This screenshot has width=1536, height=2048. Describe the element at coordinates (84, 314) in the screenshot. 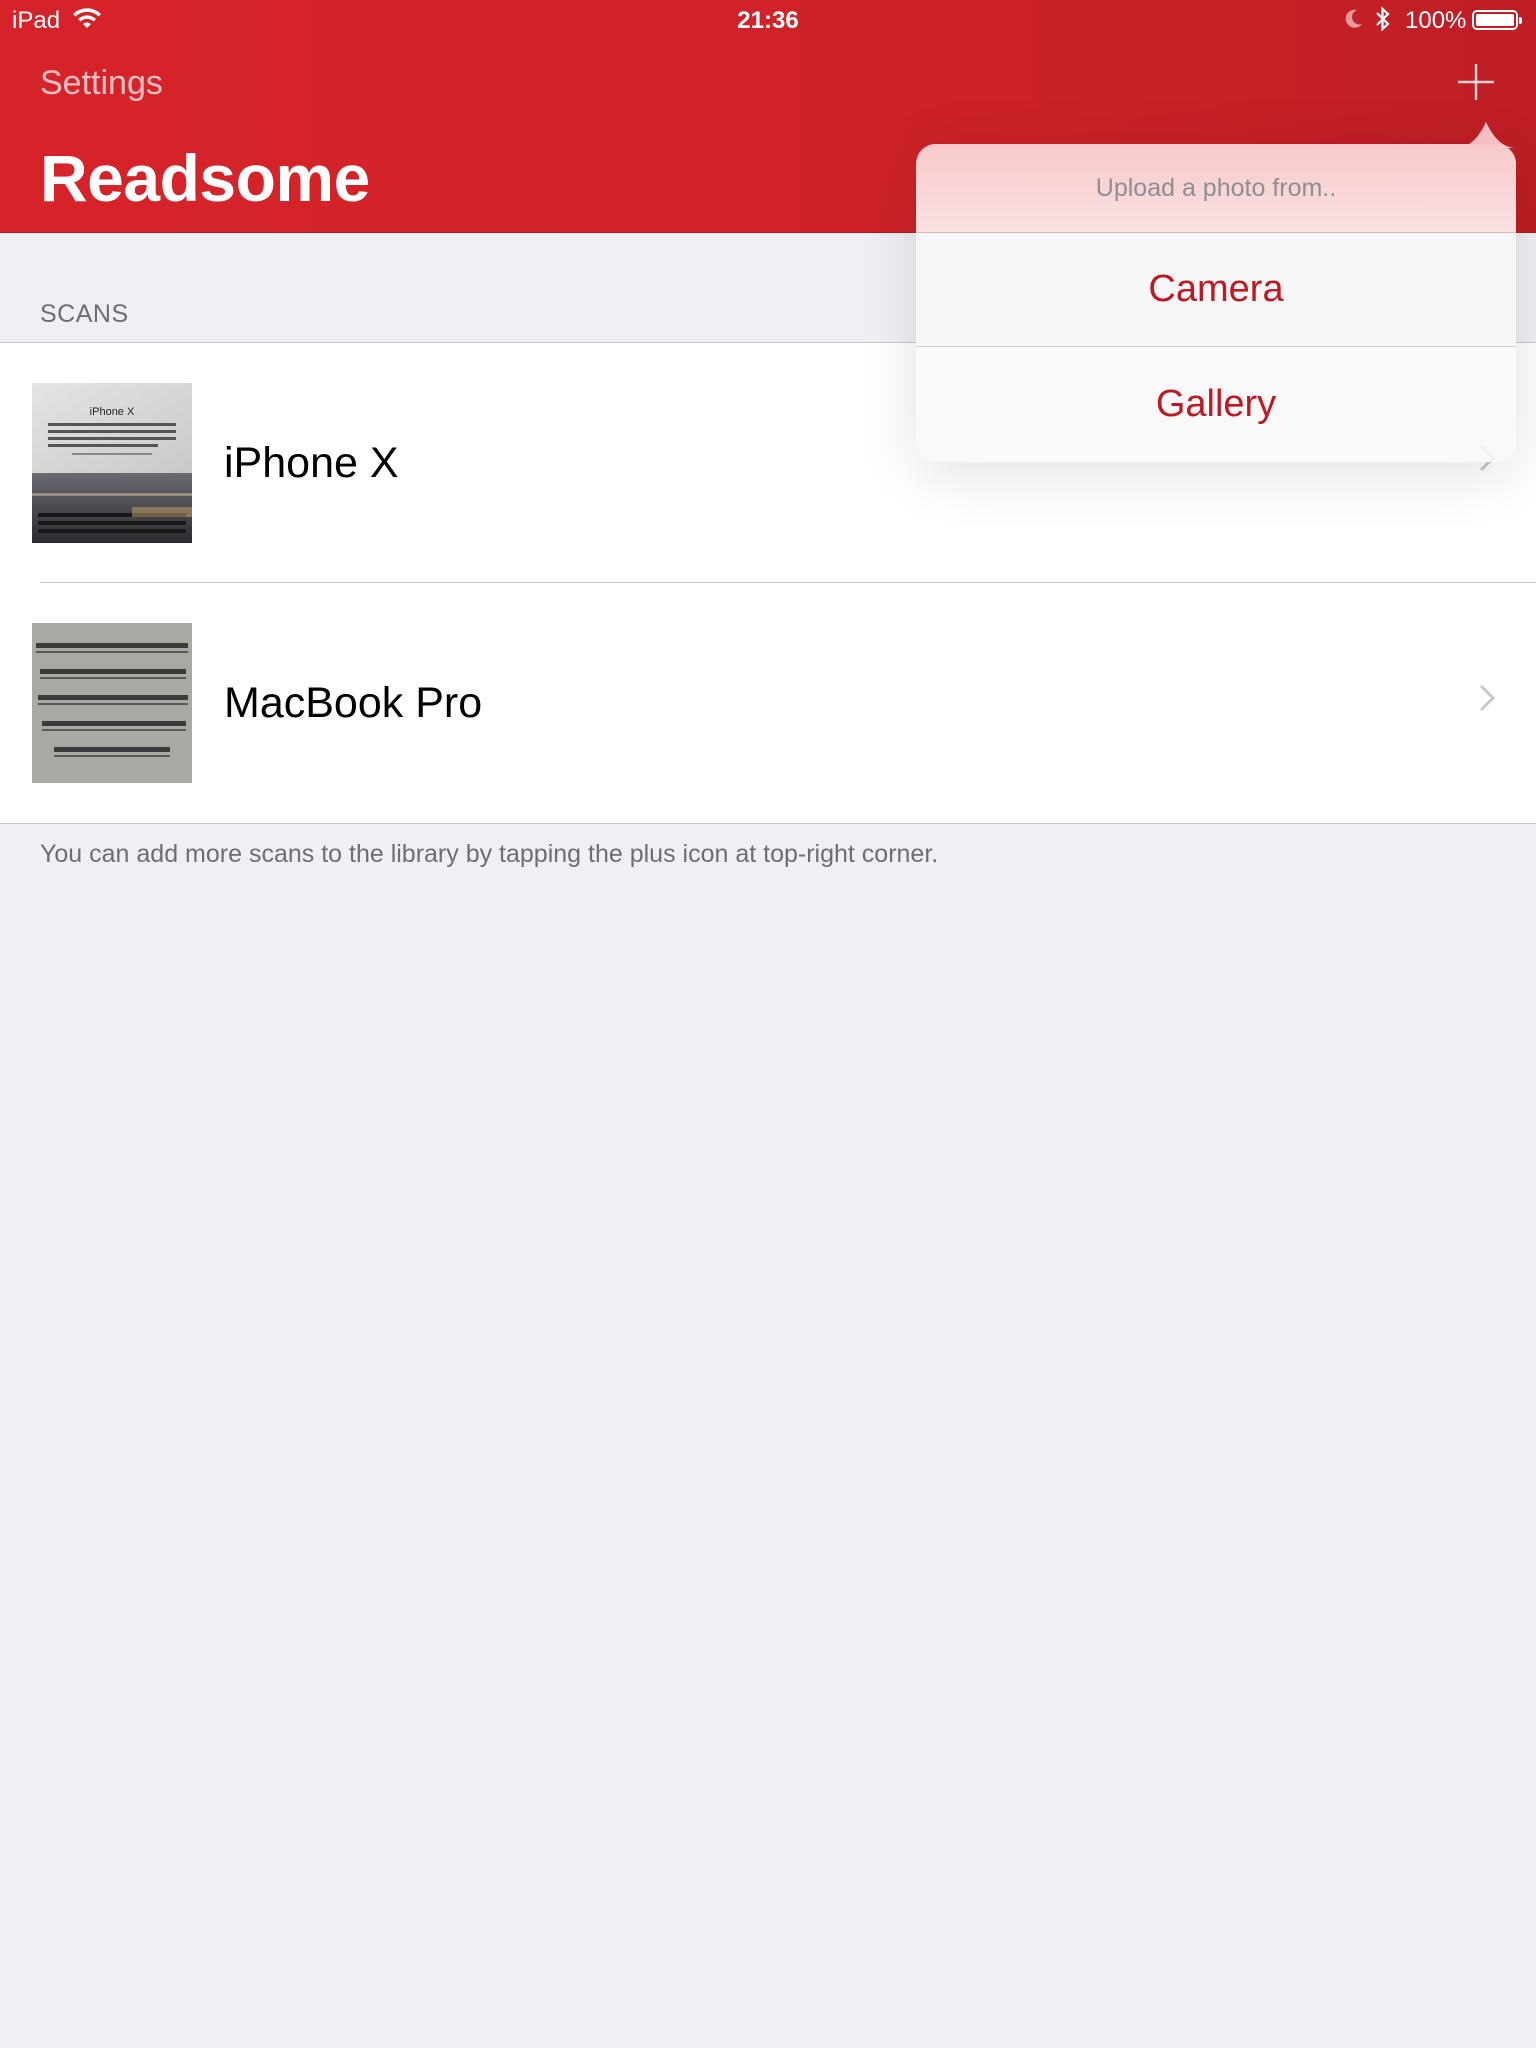

I see `section-header-scans: SCANS` at that location.